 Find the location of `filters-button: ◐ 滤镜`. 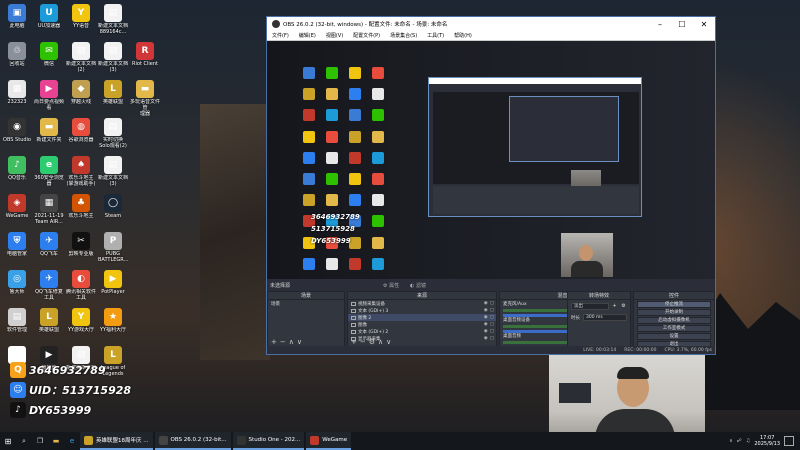

filters-button: ◐ 滤镜 is located at coordinates (418, 285).